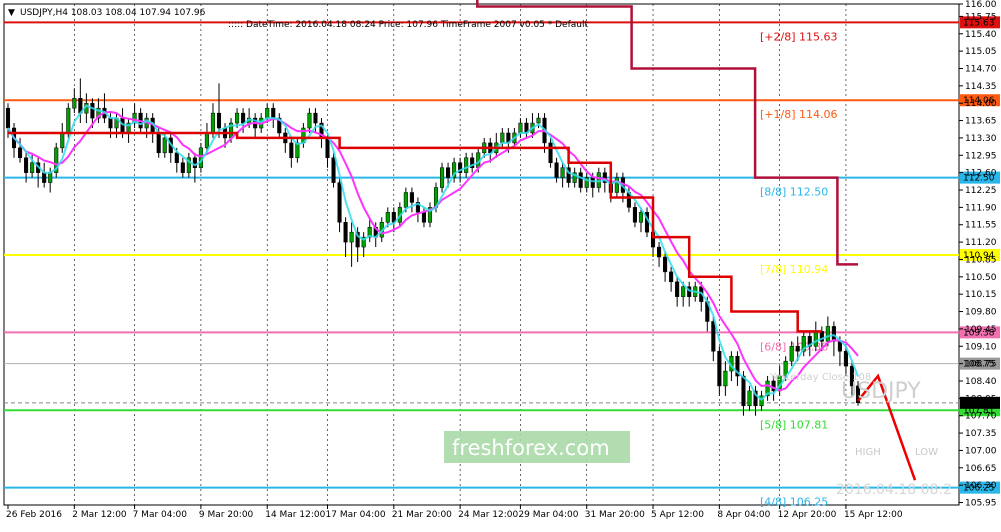 The image size is (1001, 532). I want to click on price-label: 106.65, so click(981, 469).